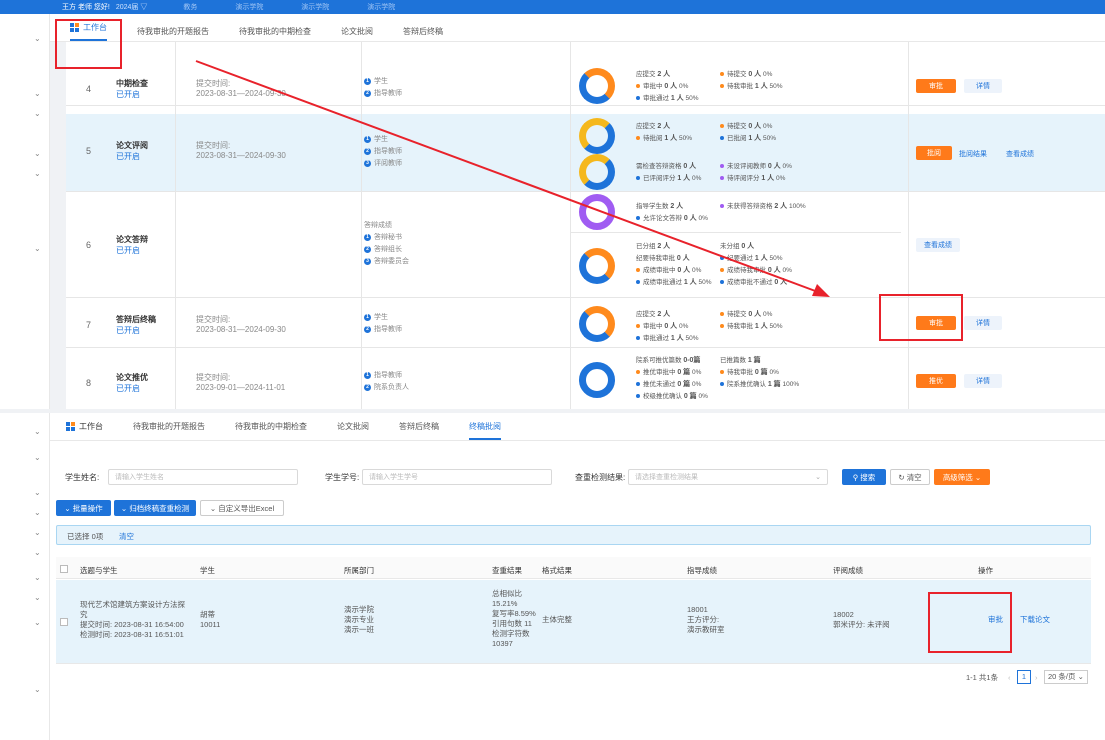 This screenshot has width=1105, height=740. I want to click on clear-button: ↻ 清空, so click(910, 477).